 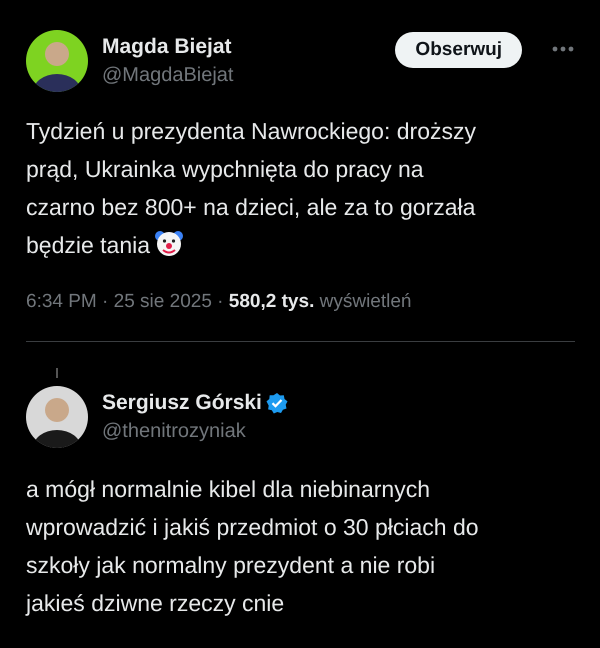 What do you see at coordinates (242, 75) in the screenshot?
I see `author-handle: @MagdaBiejat` at bounding box center [242, 75].